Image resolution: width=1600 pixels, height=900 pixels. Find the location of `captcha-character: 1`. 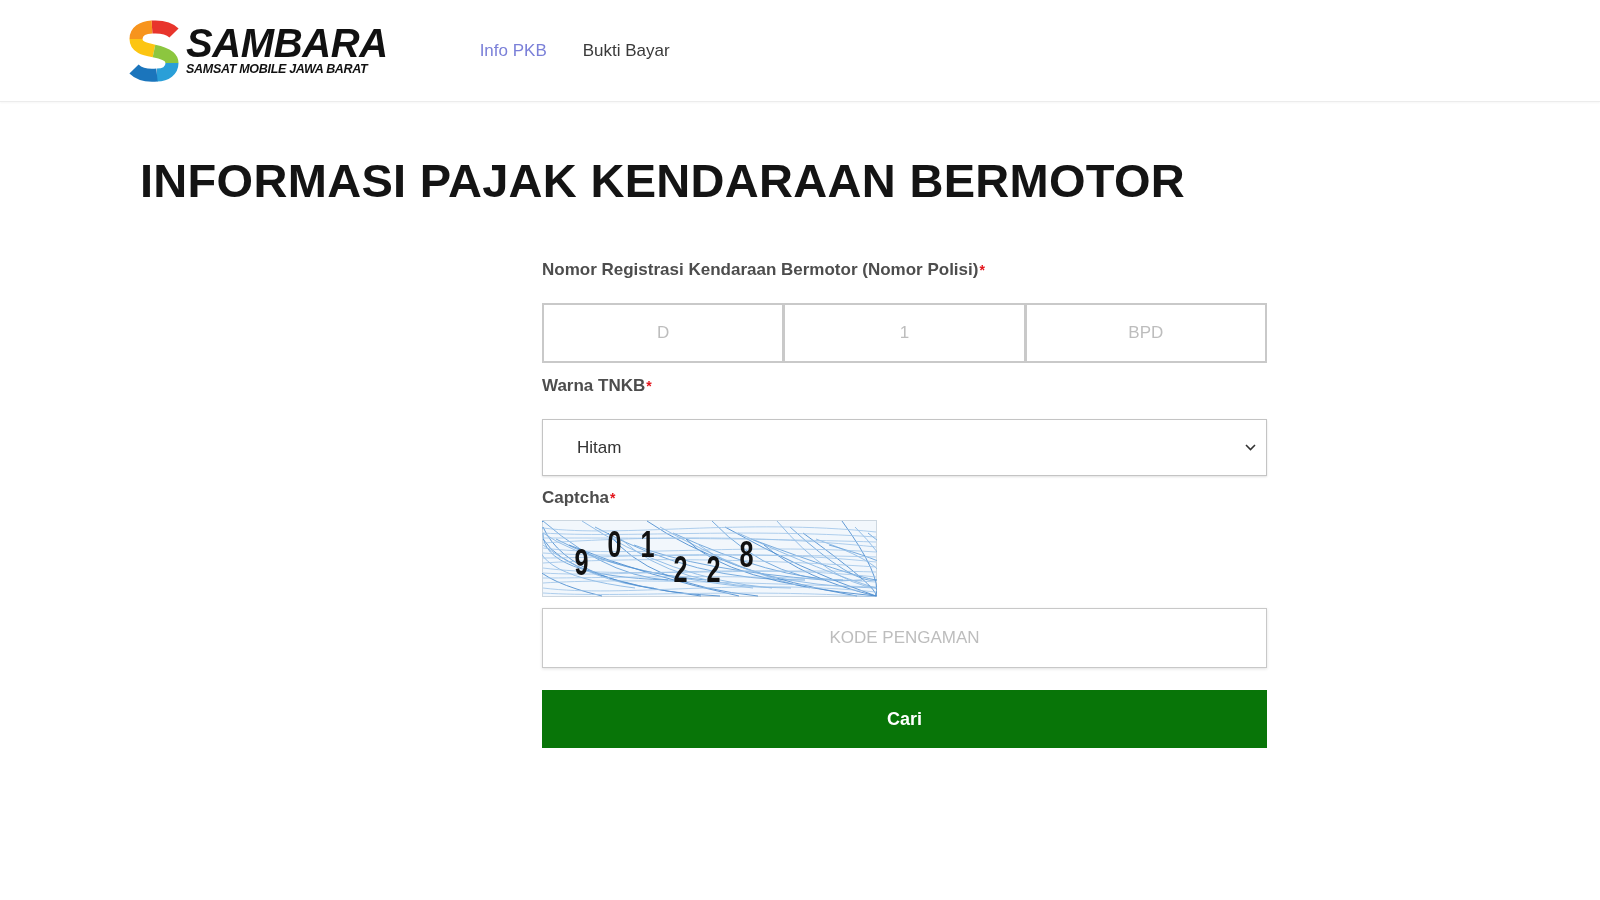

captcha-character: 1 is located at coordinates (647, 545).